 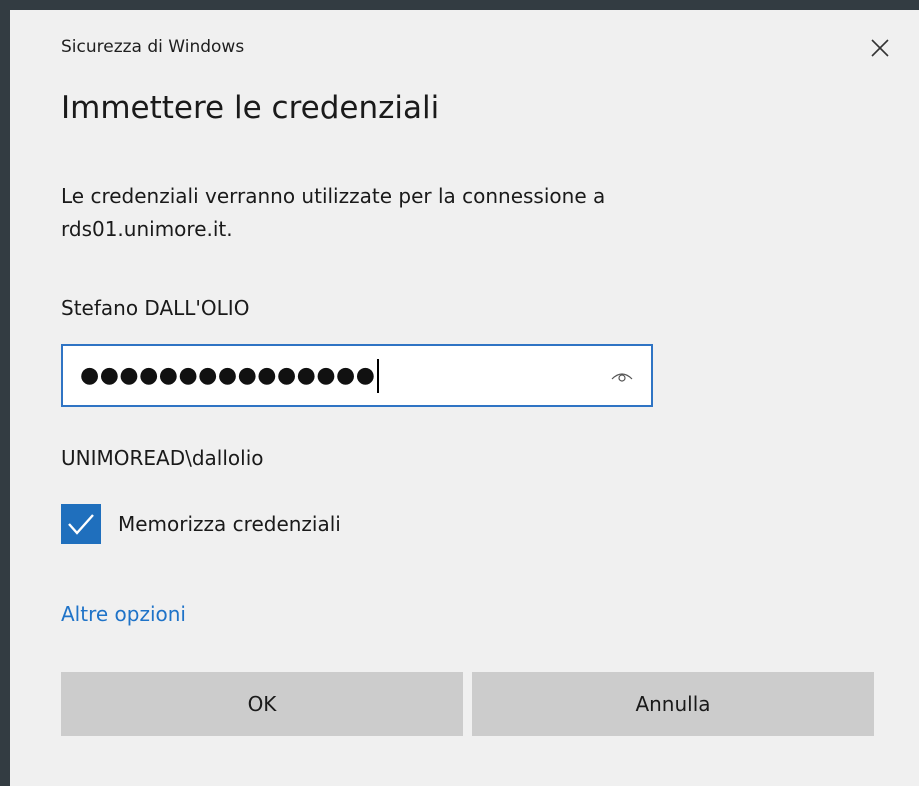 What do you see at coordinates (229, 524) in the screenshot?
I see `remember-credentials-label: Memorizza credenziali` at bounding box center [229, 524].